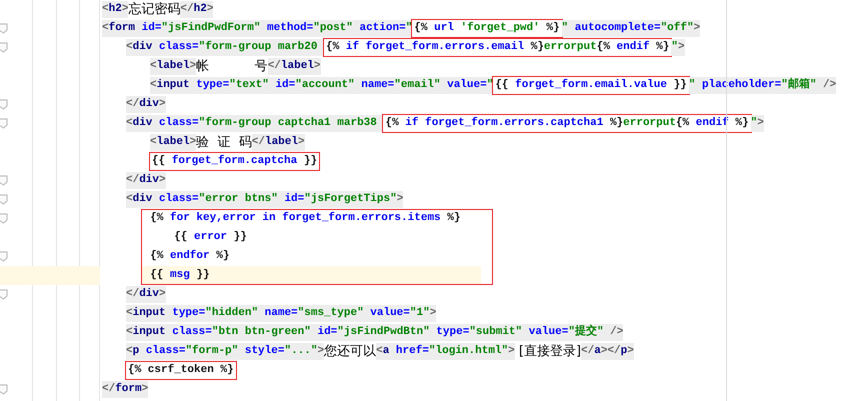 The width and height of the screenshot is (864, 401). What do you see at coordinates (281, 313) in the screenshot?
I see `code-line: <input type="hidden" name="sms_type" value="1">` at bounding box center [281, 313].